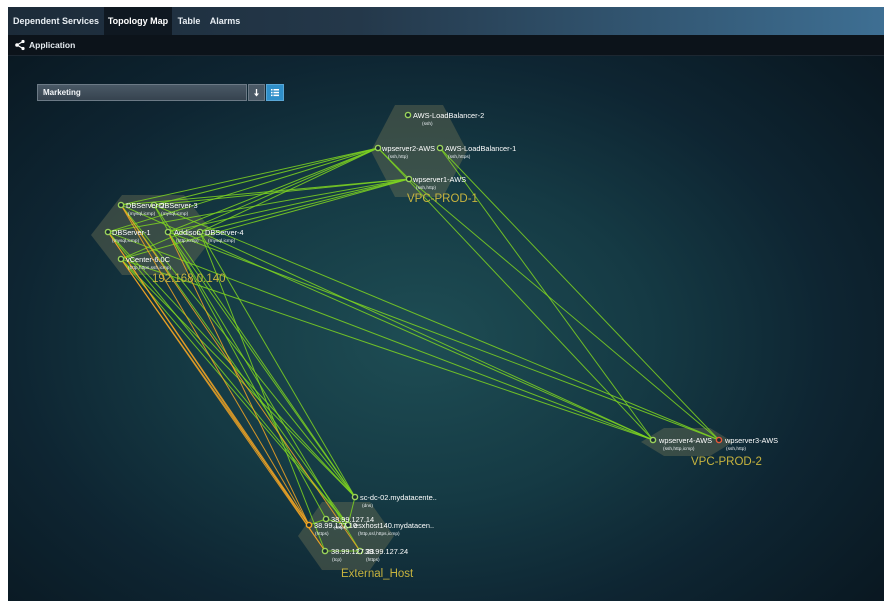 The height and width of the screenshot is (607, 891). What do you see at coordinates (325, 551) in the screenshot?
I see `node-e23` at bounding box center [325, 551].